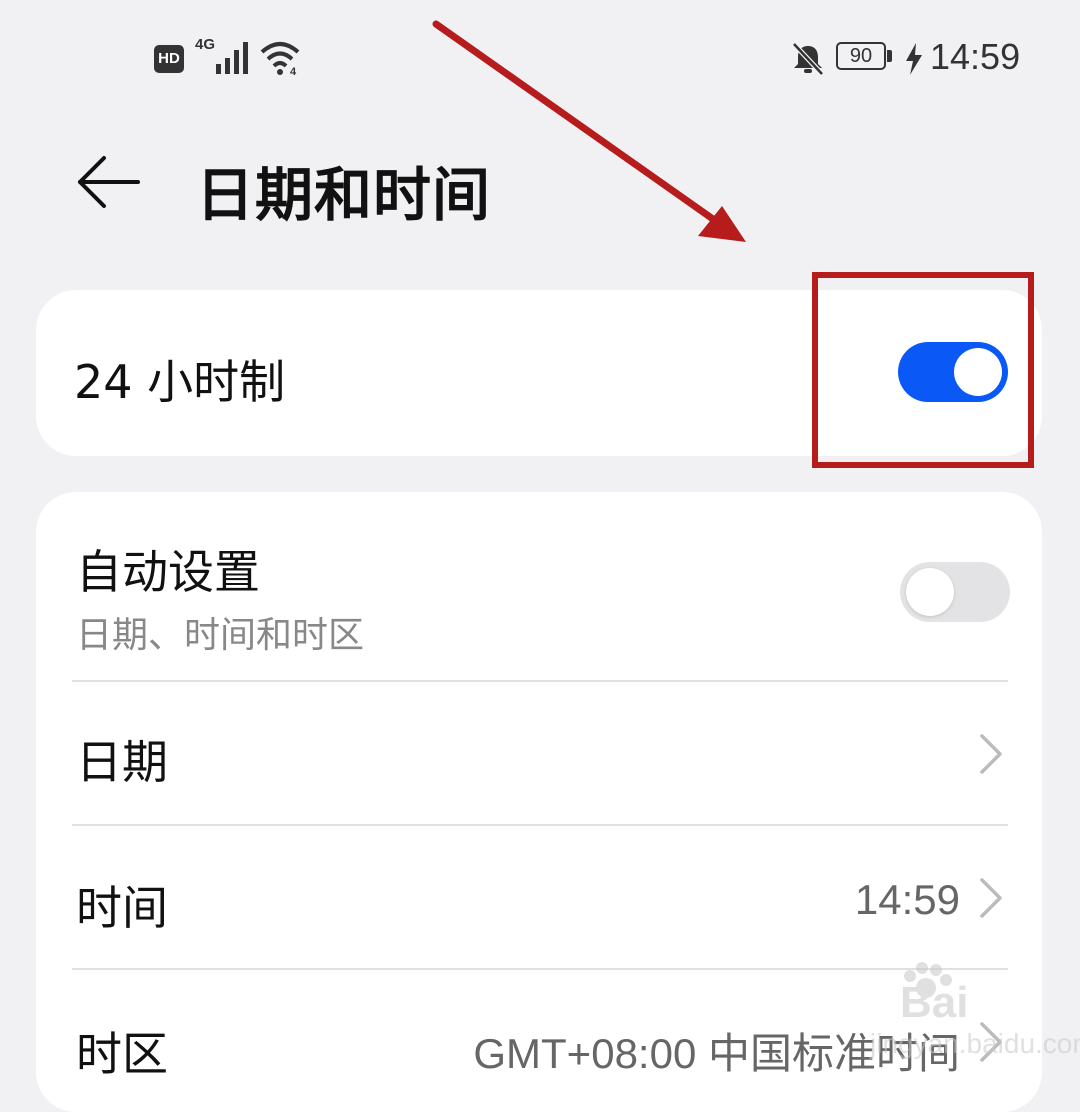  Describe the element at coordinates (889, 56) in the screenshot. I see `battery-tip` at that location.